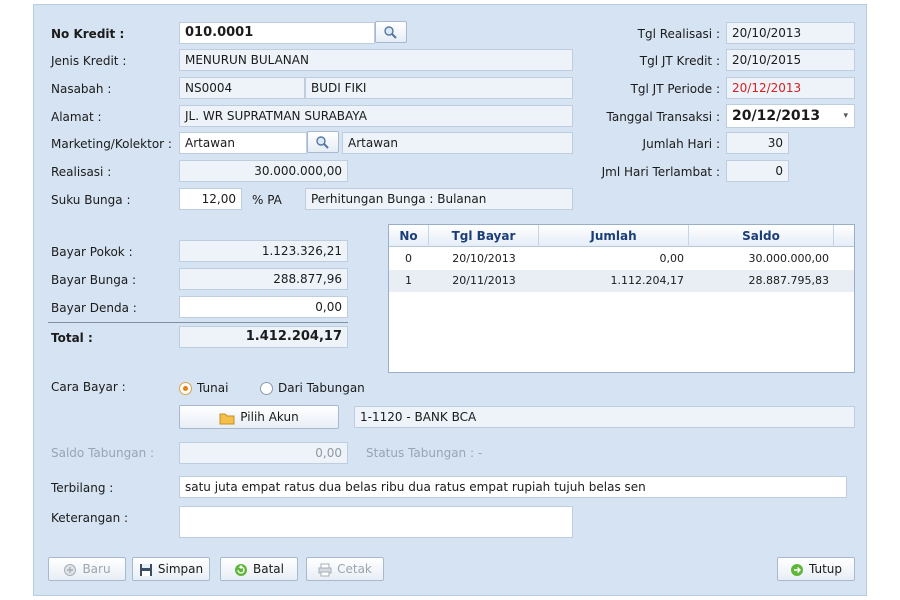  I want to click on realisasi-field: 30.000.000,00, so click(263, 171).